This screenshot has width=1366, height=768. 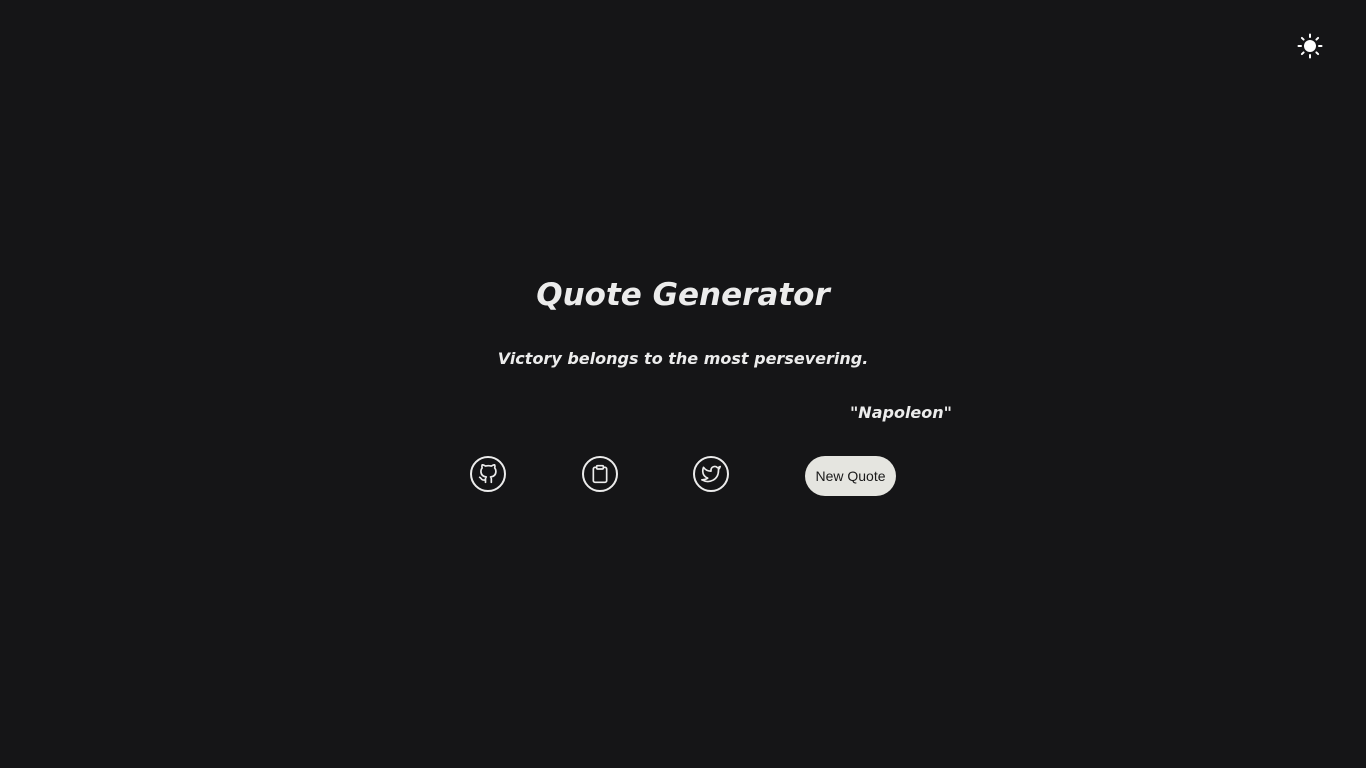 What do you see at coordinates (683, 358) in the screenshot?
I see `quote-text: Victory belongs to the most persevering.` at bounding box center [683, 358].